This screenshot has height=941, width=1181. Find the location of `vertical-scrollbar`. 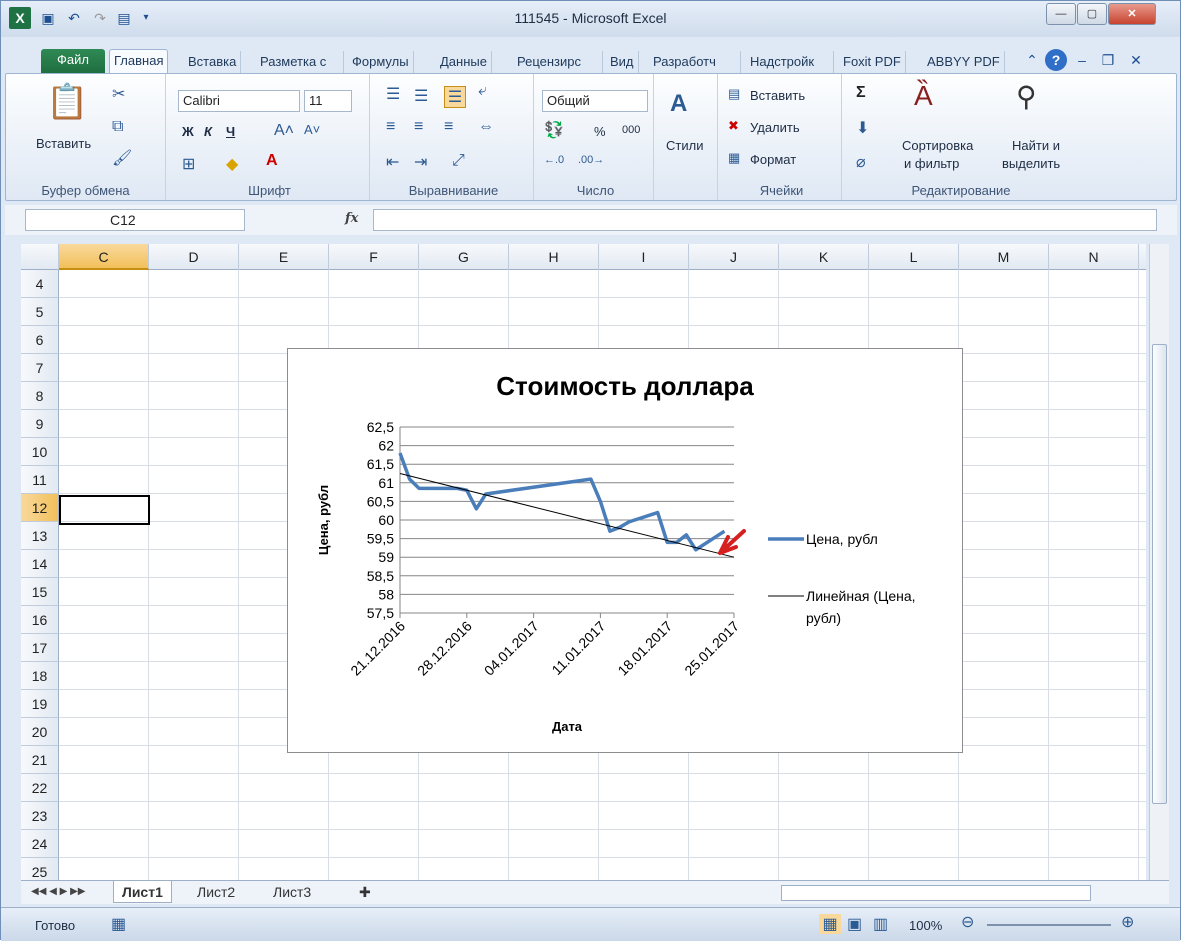

vertical-scrollbar is located at coordinates (1159, 562).